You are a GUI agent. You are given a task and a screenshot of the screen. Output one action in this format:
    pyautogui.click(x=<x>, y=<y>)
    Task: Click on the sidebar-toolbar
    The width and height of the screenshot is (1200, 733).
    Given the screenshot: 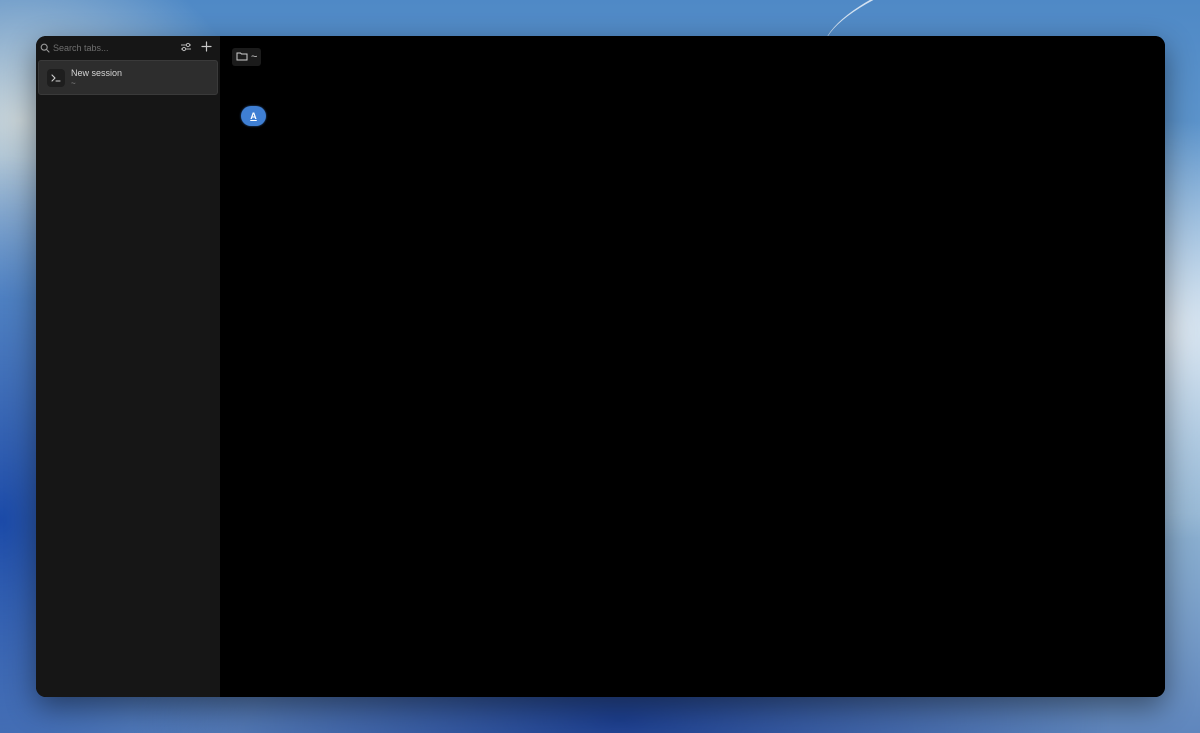 What is the action you would take?
    pyautogui.click(x=128, y=48)
    